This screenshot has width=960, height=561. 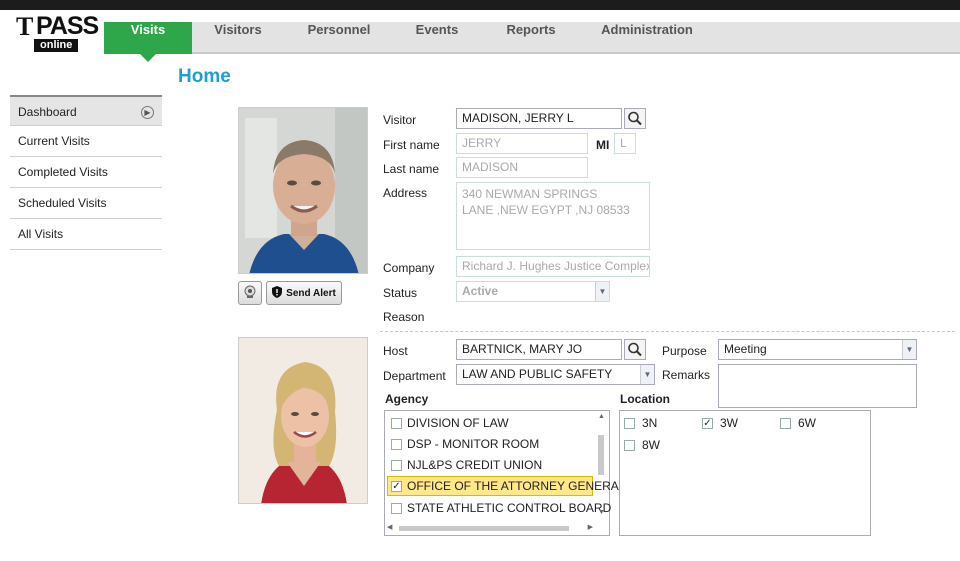 What do you see at coordinates (817, 386) in the screenshot?
I see `remarks-field` at bounding box center [817, 386].